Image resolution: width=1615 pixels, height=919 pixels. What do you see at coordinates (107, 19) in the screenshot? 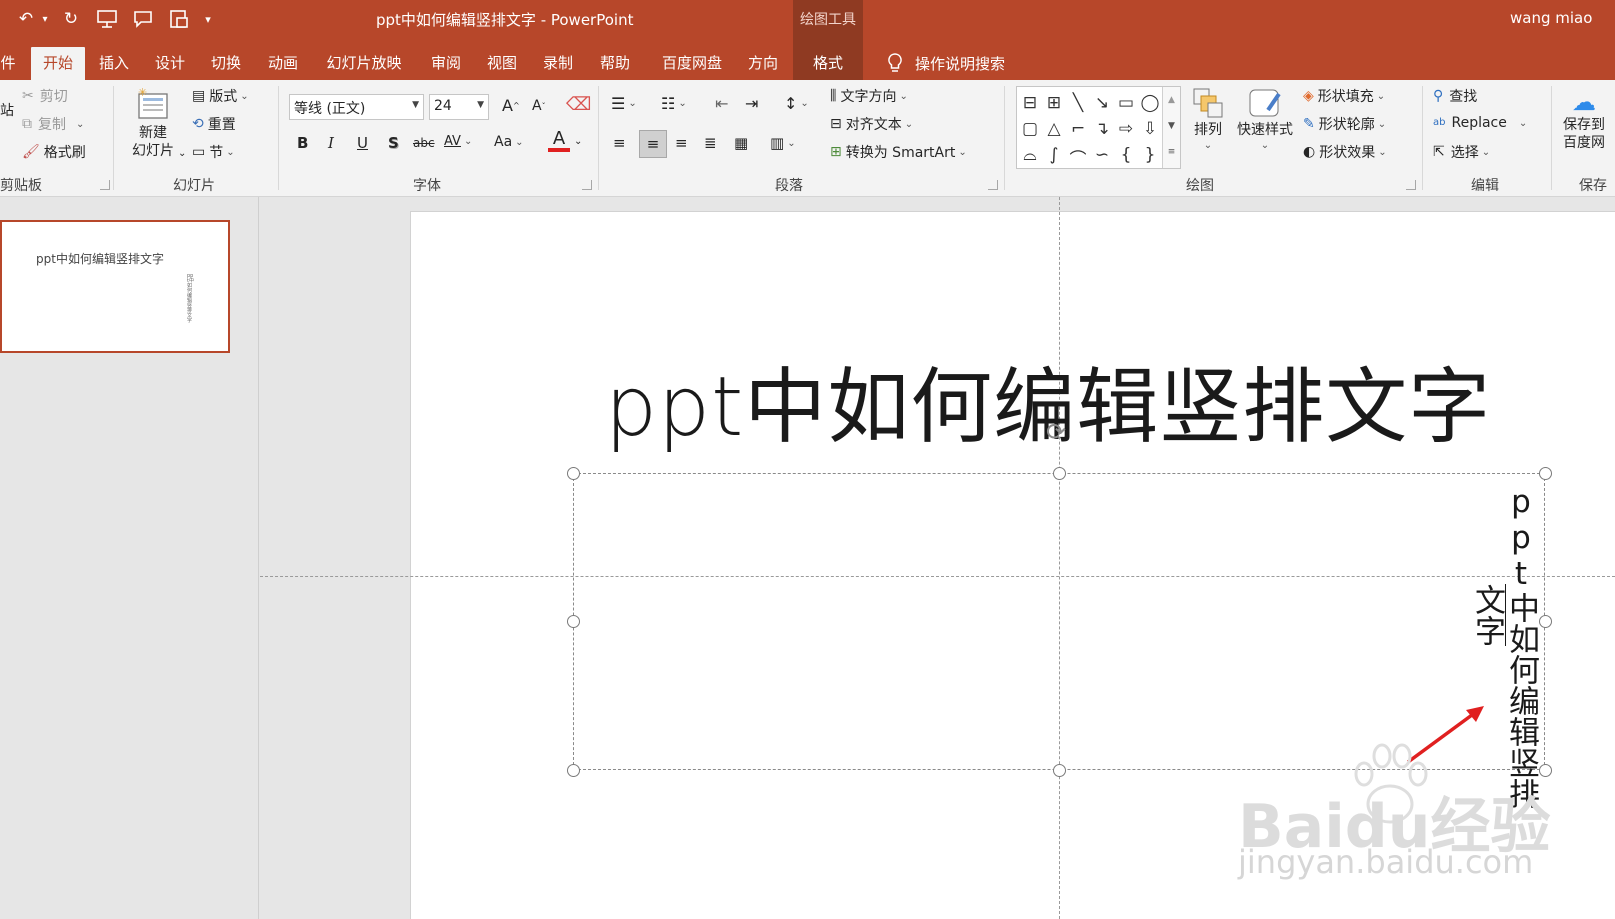
I see `present-from-start-icon` at bounding box center [107, 19].